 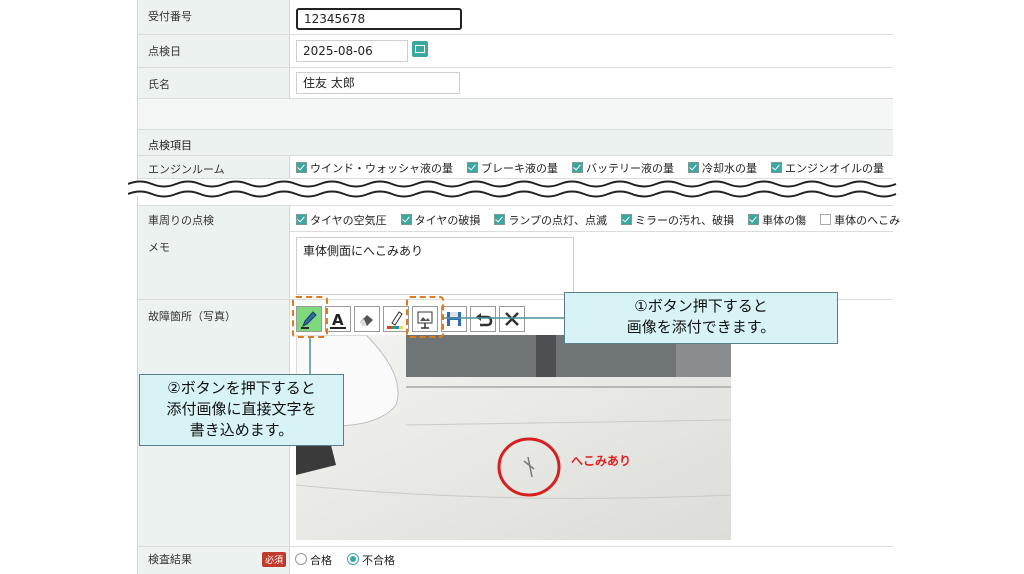 I want to click on callout-write-text: ②ボタンを押下すると 添付画像に直接文字を 書き込めます。, so click(x=241, y=410).